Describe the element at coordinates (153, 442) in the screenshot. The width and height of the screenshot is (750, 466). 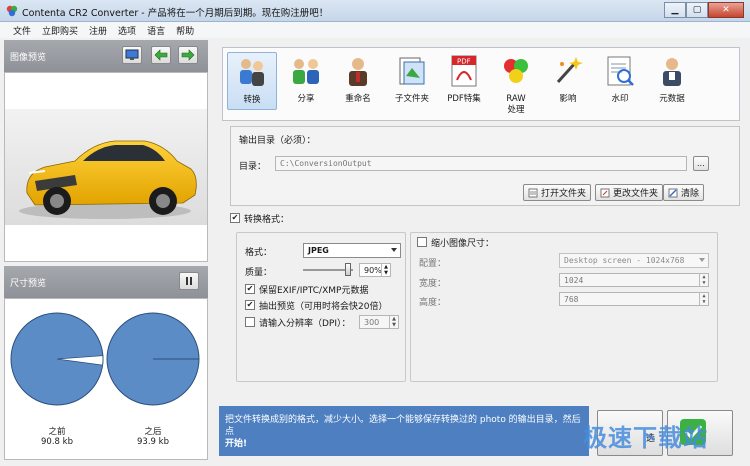
I see `after-value: 93.9 kb` at that location.